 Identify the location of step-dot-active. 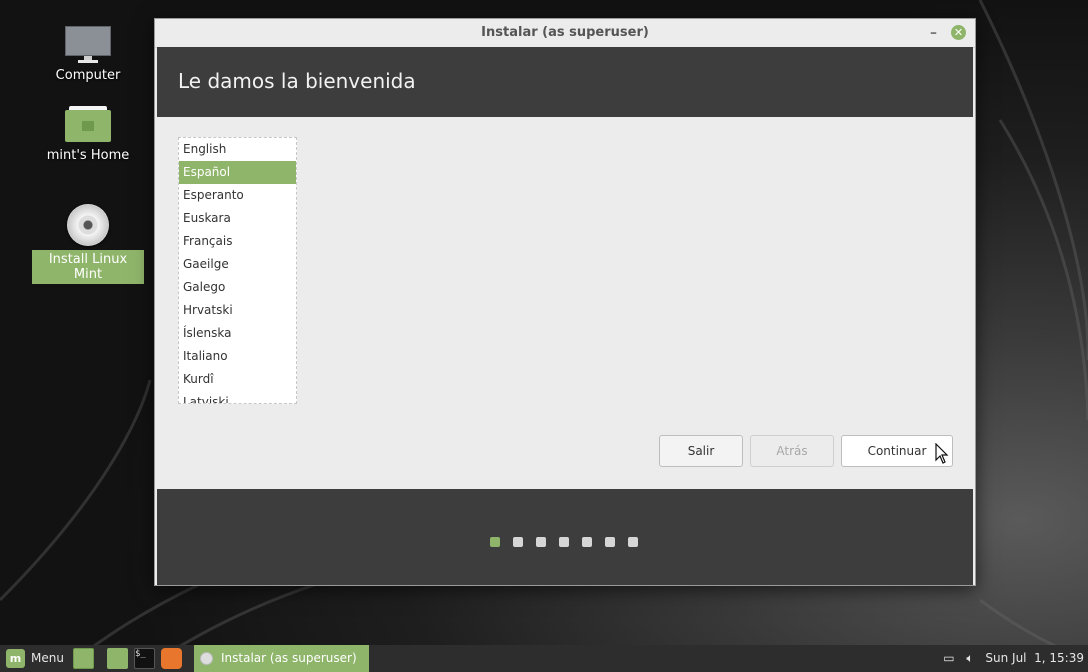
(495, 542).